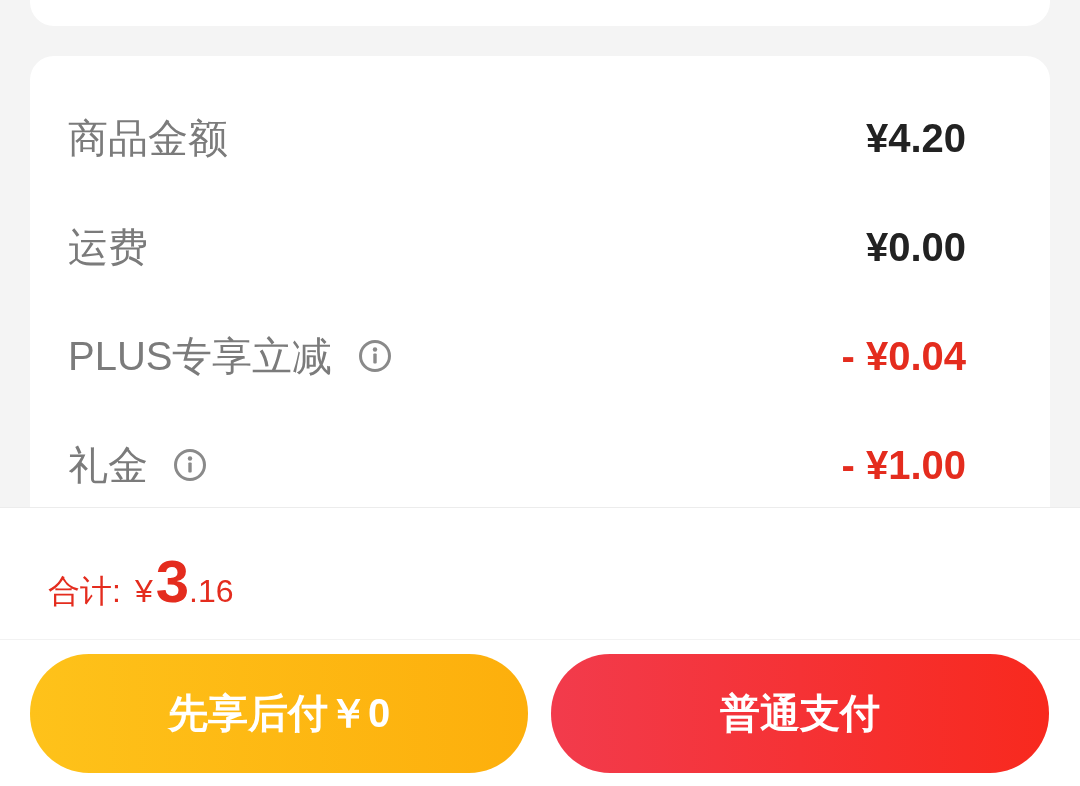 The height and width of the screenshot is (786, 1080). I want to click on fee-amount: - ¥0.04, so click(903, 355).